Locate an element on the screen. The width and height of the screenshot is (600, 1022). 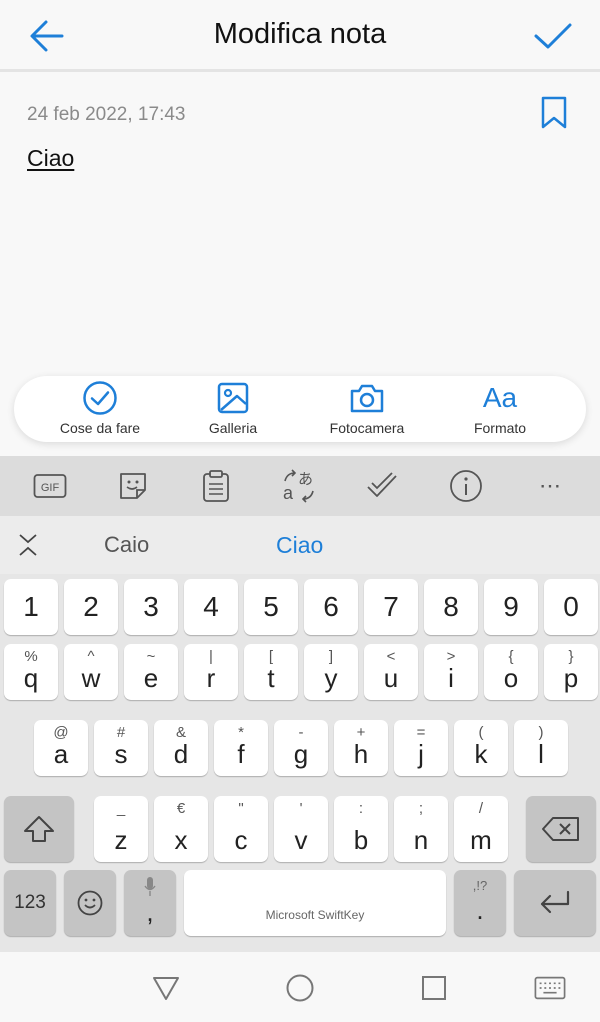
key-b: :b is located at coordinates (361, 829).